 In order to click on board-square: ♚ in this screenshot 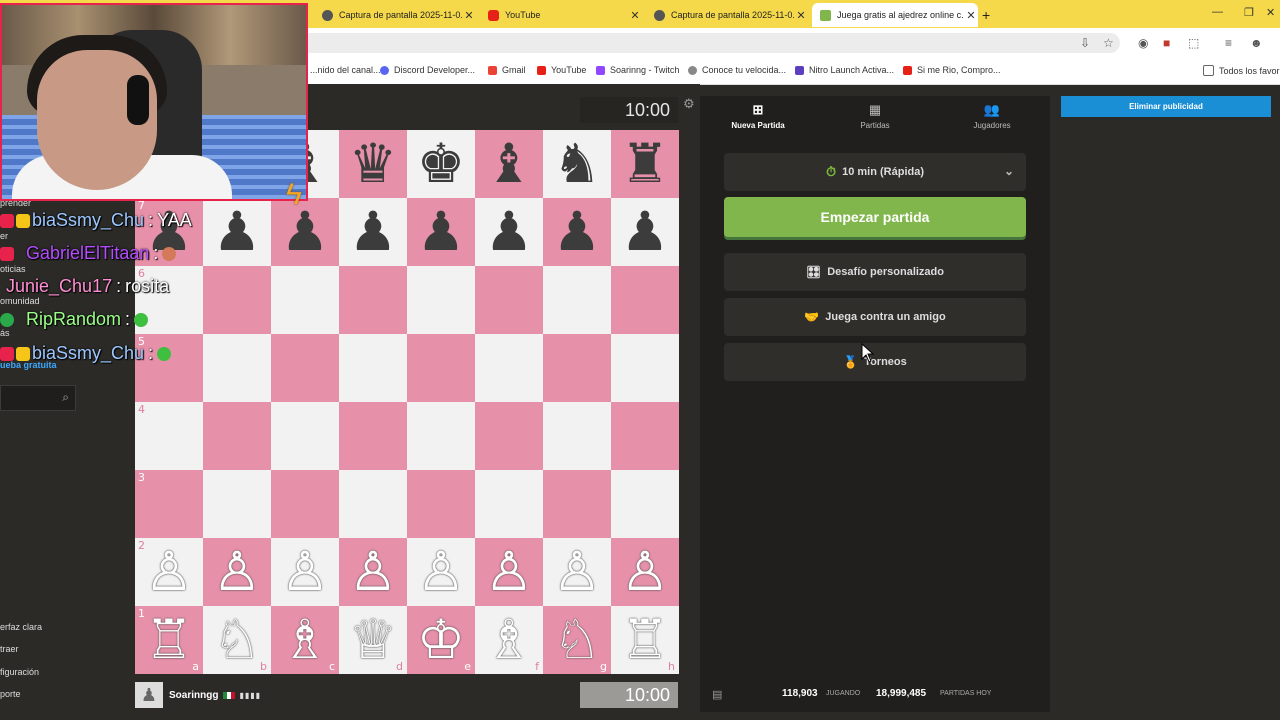, I will do `click(441, 164)`.